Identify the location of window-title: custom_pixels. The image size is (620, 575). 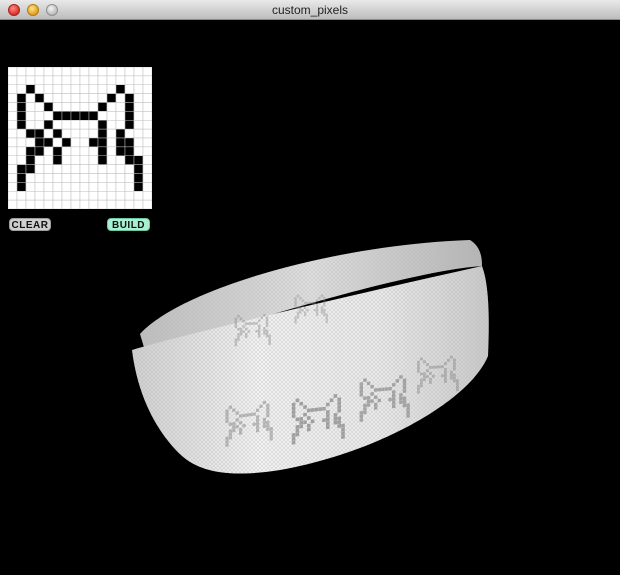
(310, 10).